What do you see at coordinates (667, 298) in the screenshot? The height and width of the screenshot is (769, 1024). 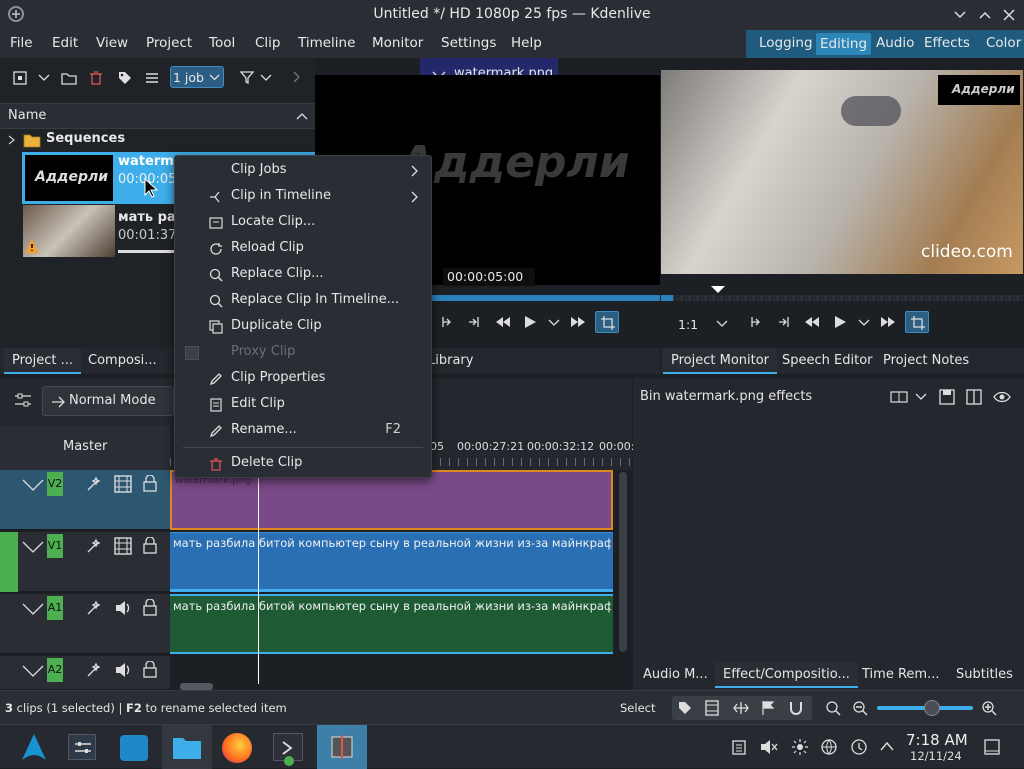 I see `project-seek-bar` at bounding box center [667, 298].